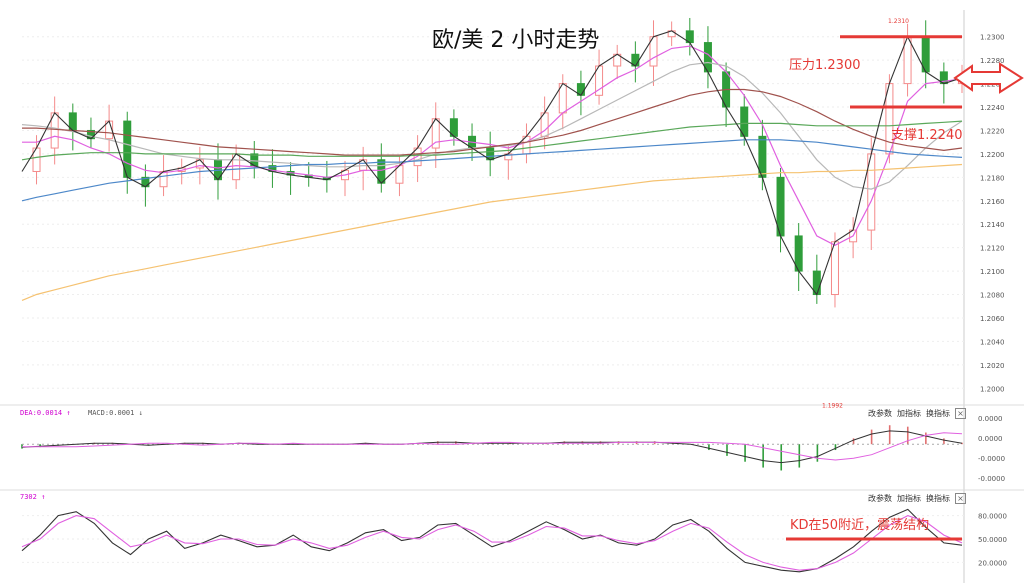 Image resolution: width=1024 pixels, height=583 pixels. What do you see at coordinates (927, 135) in the screenshot?
I see `support-label: 支撑1.2240` at bounding box center [927, 135].